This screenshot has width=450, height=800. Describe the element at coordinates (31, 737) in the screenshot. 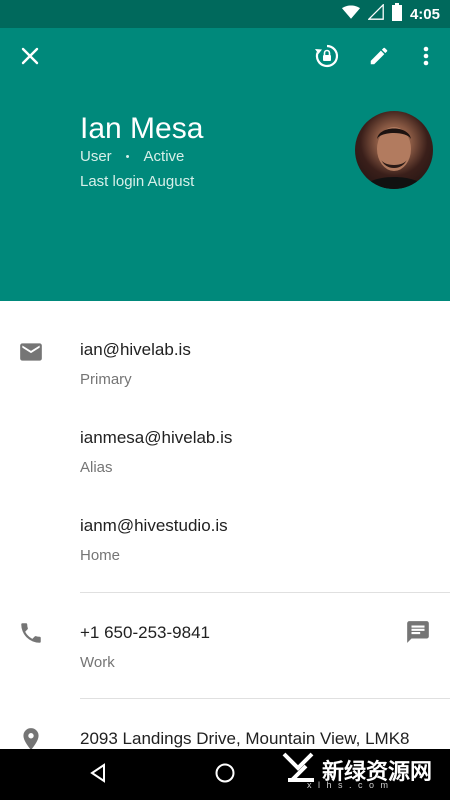

I see `location-icon` at that location.